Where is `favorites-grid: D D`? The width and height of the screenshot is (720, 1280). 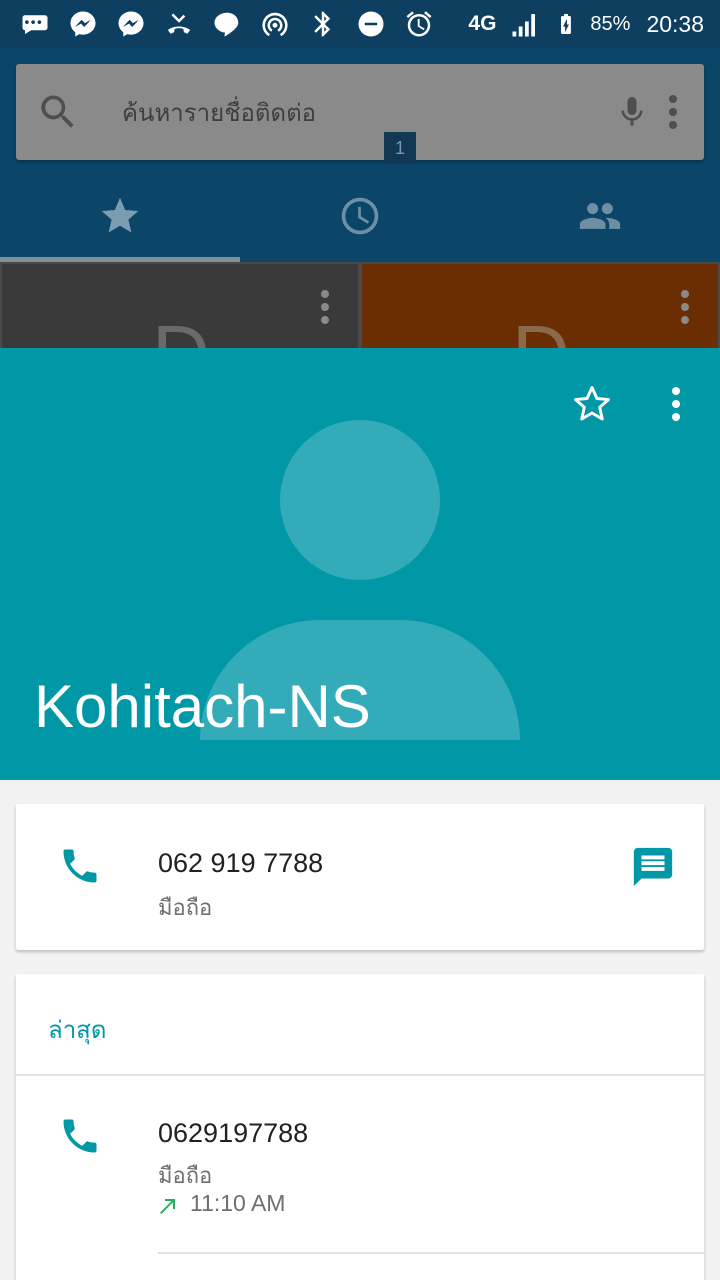 favorites-grid: D D is located at coordinates (360, 306).